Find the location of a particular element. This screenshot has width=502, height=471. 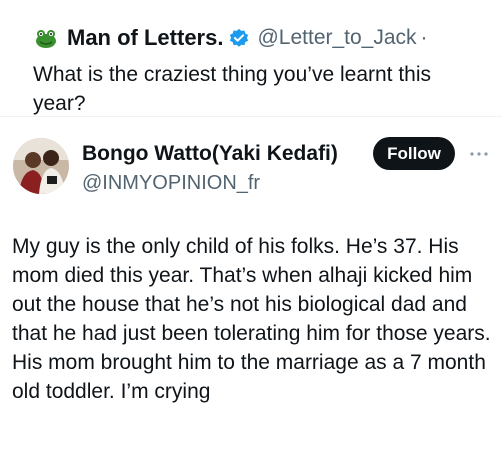

quoted-author-name: Man of Letters. is located at coordinates (145, 38).